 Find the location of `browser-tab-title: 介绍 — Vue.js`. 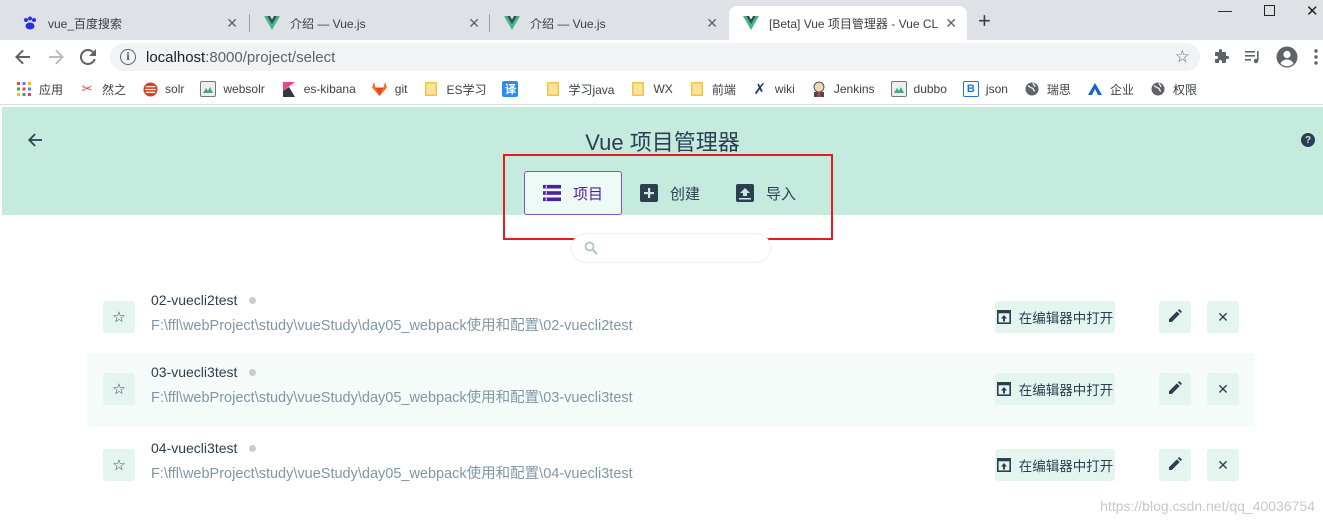

browser-tab-title: 介绍 — Vue.js is located at coordinates (328, 23).